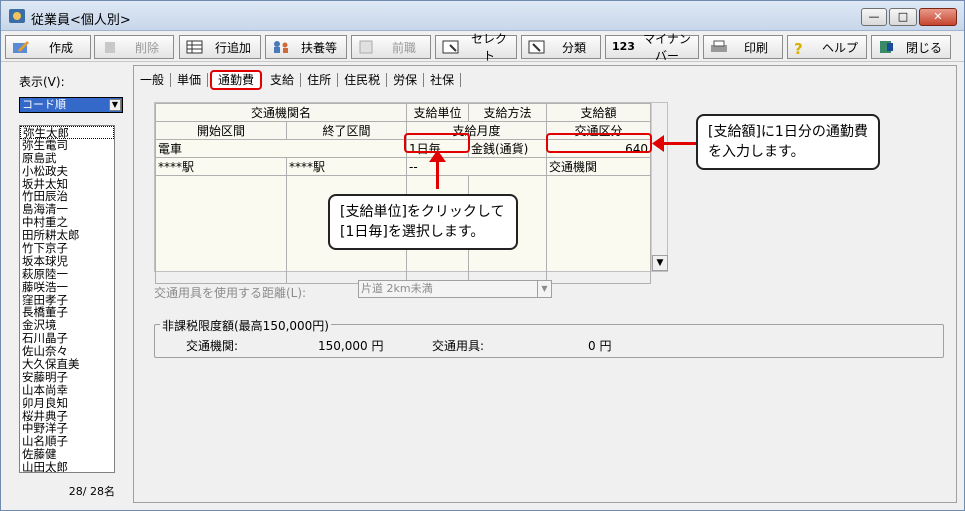 This screenshot has width=965, height=511. I want to click on employee-list-item: 大久保直美, so click(67, 364).